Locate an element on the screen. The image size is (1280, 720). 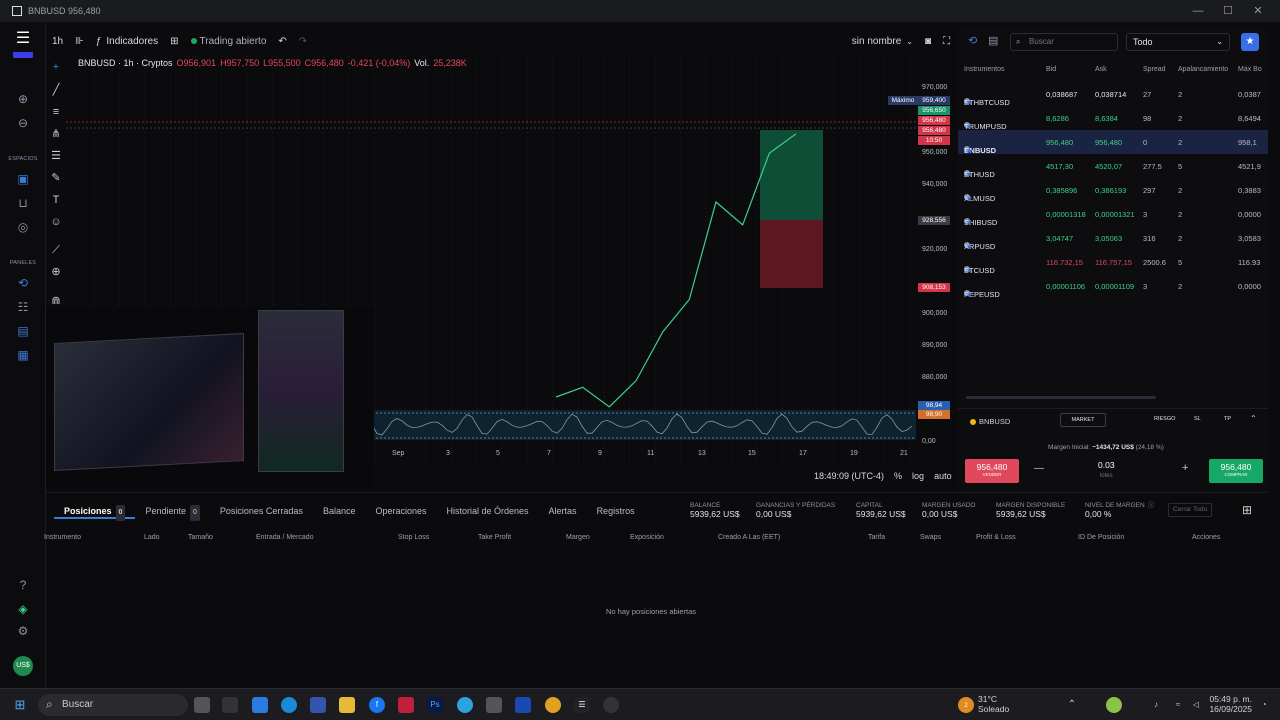
col-leverage: Apalancamiento is located at coordinates (1203, 69).